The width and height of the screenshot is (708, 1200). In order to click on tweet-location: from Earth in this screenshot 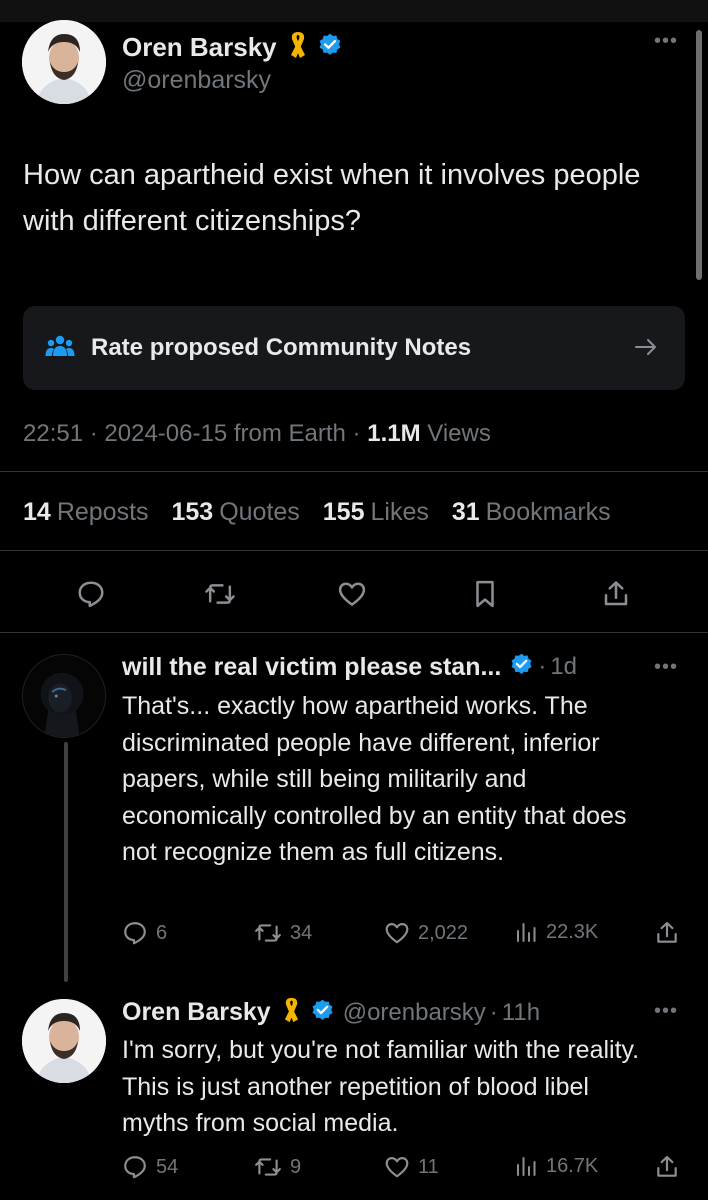, I will do `click(289, 433)`.